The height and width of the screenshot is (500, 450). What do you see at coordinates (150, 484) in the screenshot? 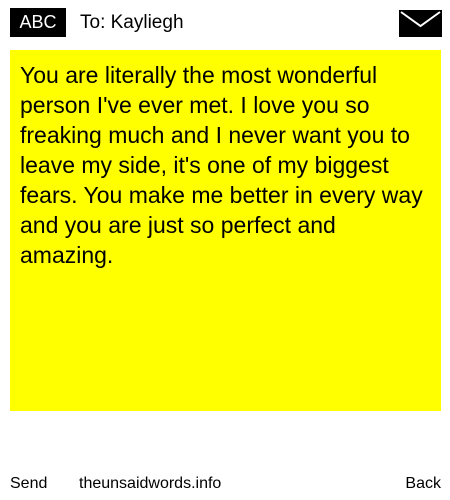
I see `site-link: theunsaidwords.info` at bounding box center [150, 484].